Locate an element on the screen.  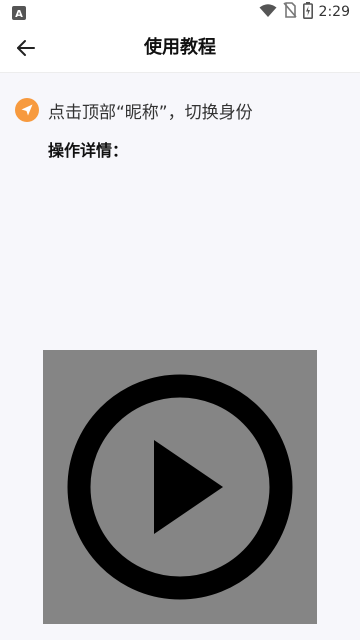
step-text: 点击顶部“昵称”，切换身份 is located at coordinates (150, 112).